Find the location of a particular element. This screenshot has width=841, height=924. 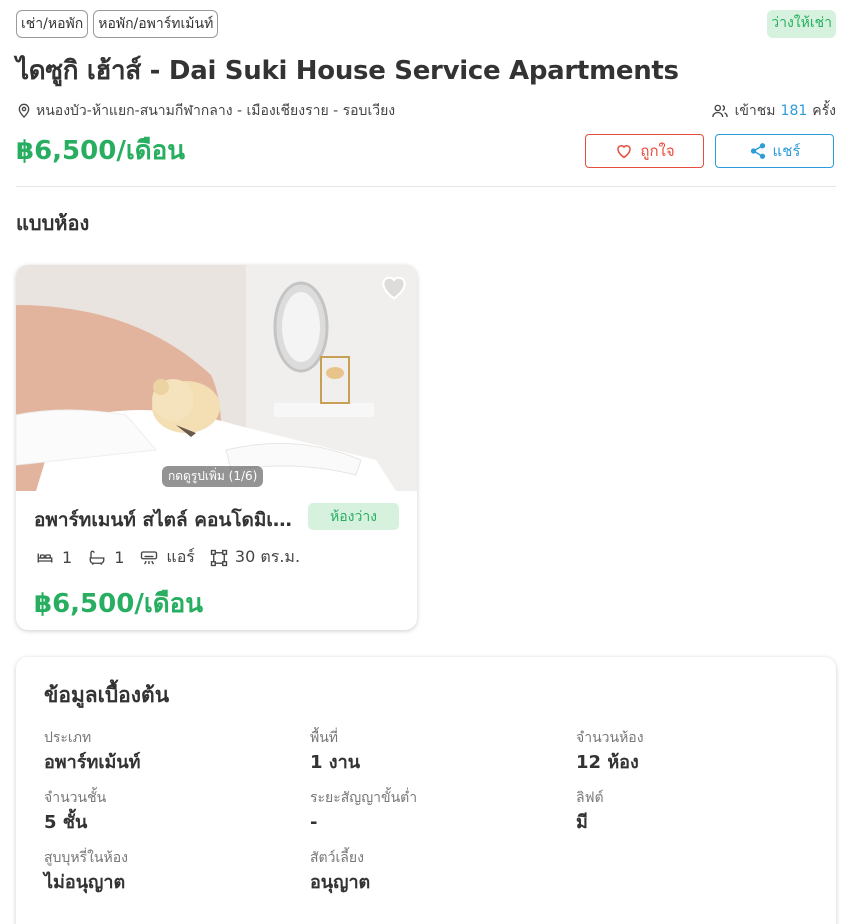

share-button: แชร์ is located at coordinates (774, 151).